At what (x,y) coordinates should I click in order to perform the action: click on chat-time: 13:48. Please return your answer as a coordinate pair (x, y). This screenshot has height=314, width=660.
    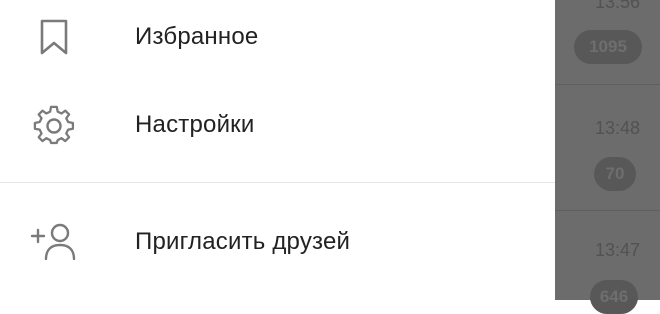
    Looking at the image, I should click on (617, 128).